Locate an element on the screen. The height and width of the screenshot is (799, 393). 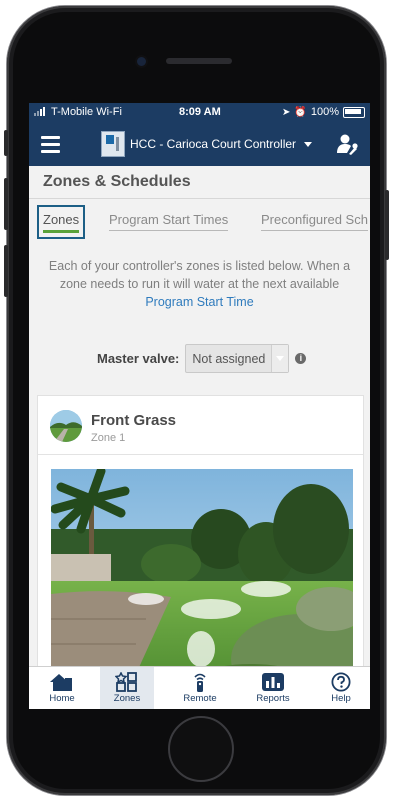
program-start-time-link: Program Start Time is located at coordinates (199, 302).